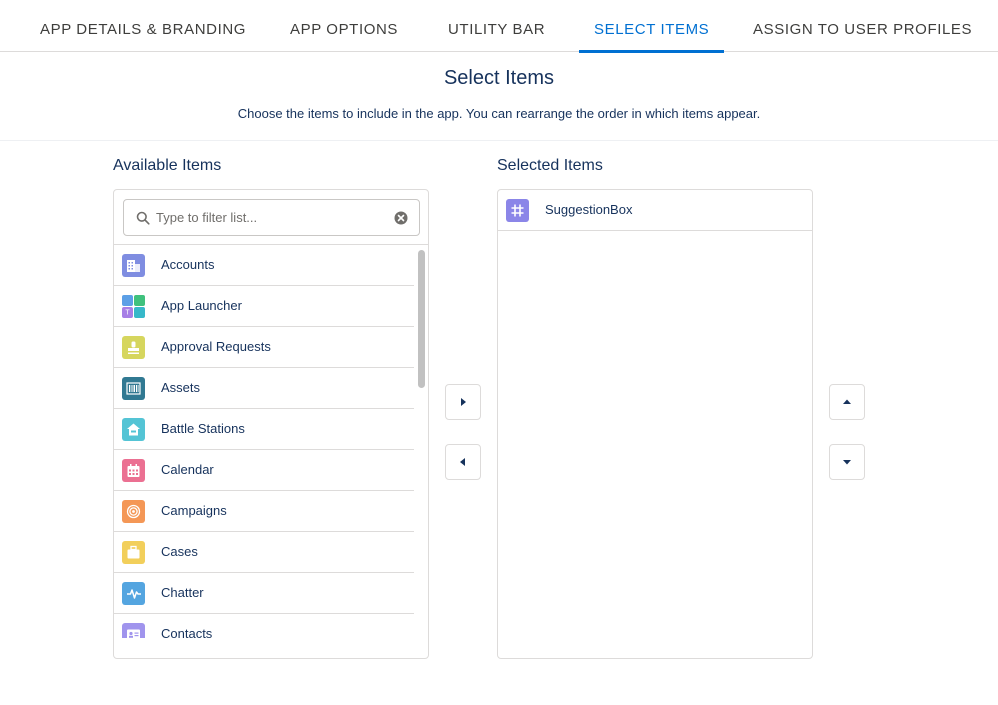  I want to click on list-item-label: Accounts, so click(188, 264).